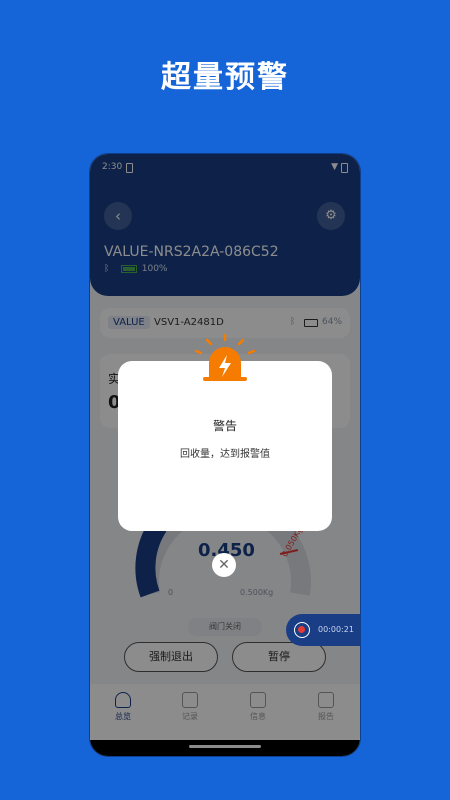 The image size is (450, 800). I want to click on dialog-message: 回收量，达到报警值, so click(225, 454).